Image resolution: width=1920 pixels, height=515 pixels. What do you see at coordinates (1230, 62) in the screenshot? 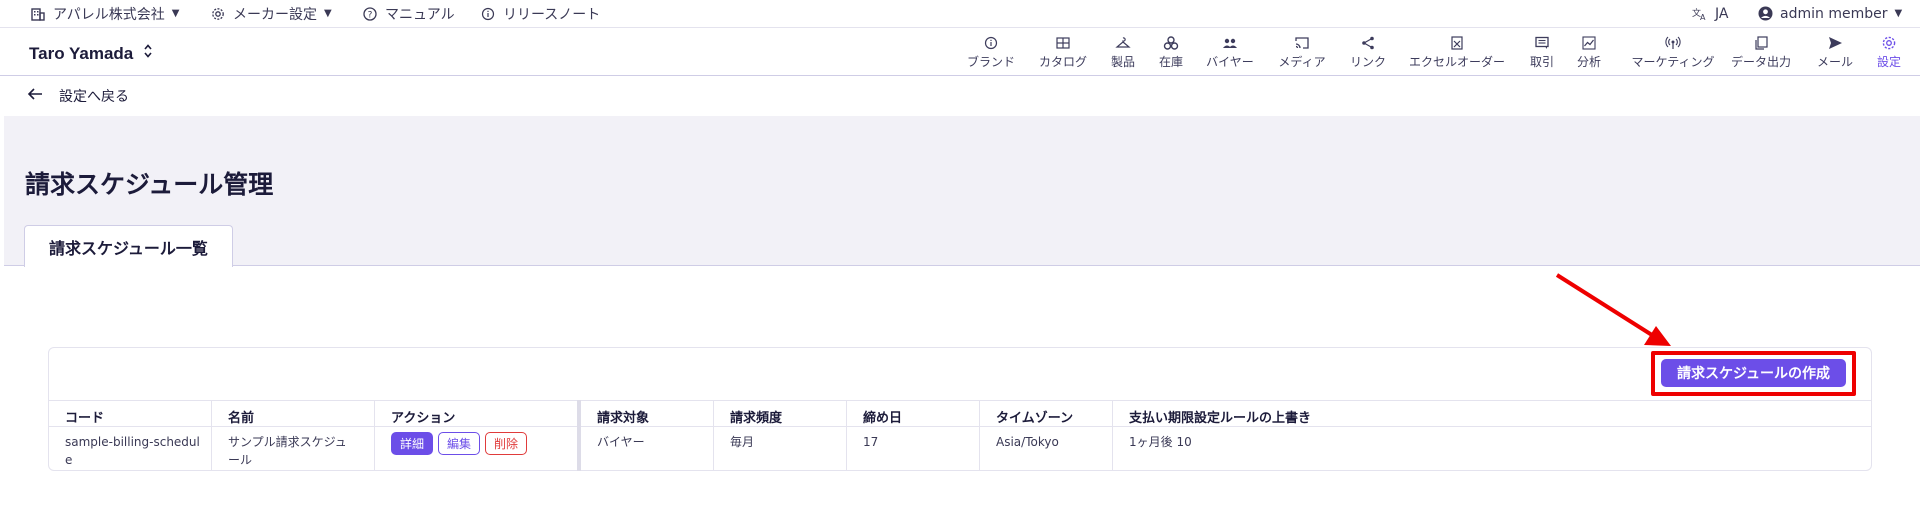
I see `nav-label: バイヤー` at bounding box center [1230, 62].